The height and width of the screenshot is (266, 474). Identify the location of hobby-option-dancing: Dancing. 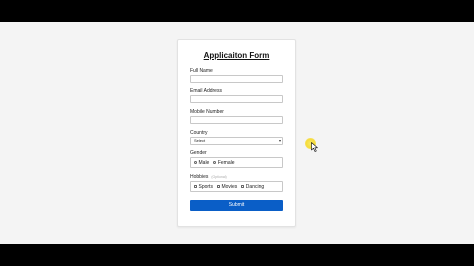
(252, 187).